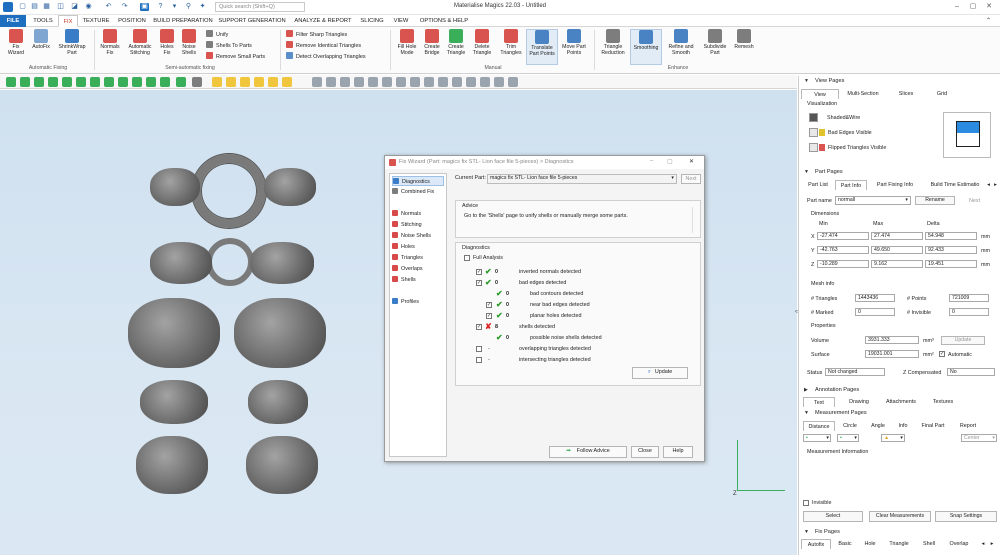 The height and width of the screenshot is (555, 1000). I want to click on remove-identical-triangles-button: Remove Identical Triangles, so click(323, 46).